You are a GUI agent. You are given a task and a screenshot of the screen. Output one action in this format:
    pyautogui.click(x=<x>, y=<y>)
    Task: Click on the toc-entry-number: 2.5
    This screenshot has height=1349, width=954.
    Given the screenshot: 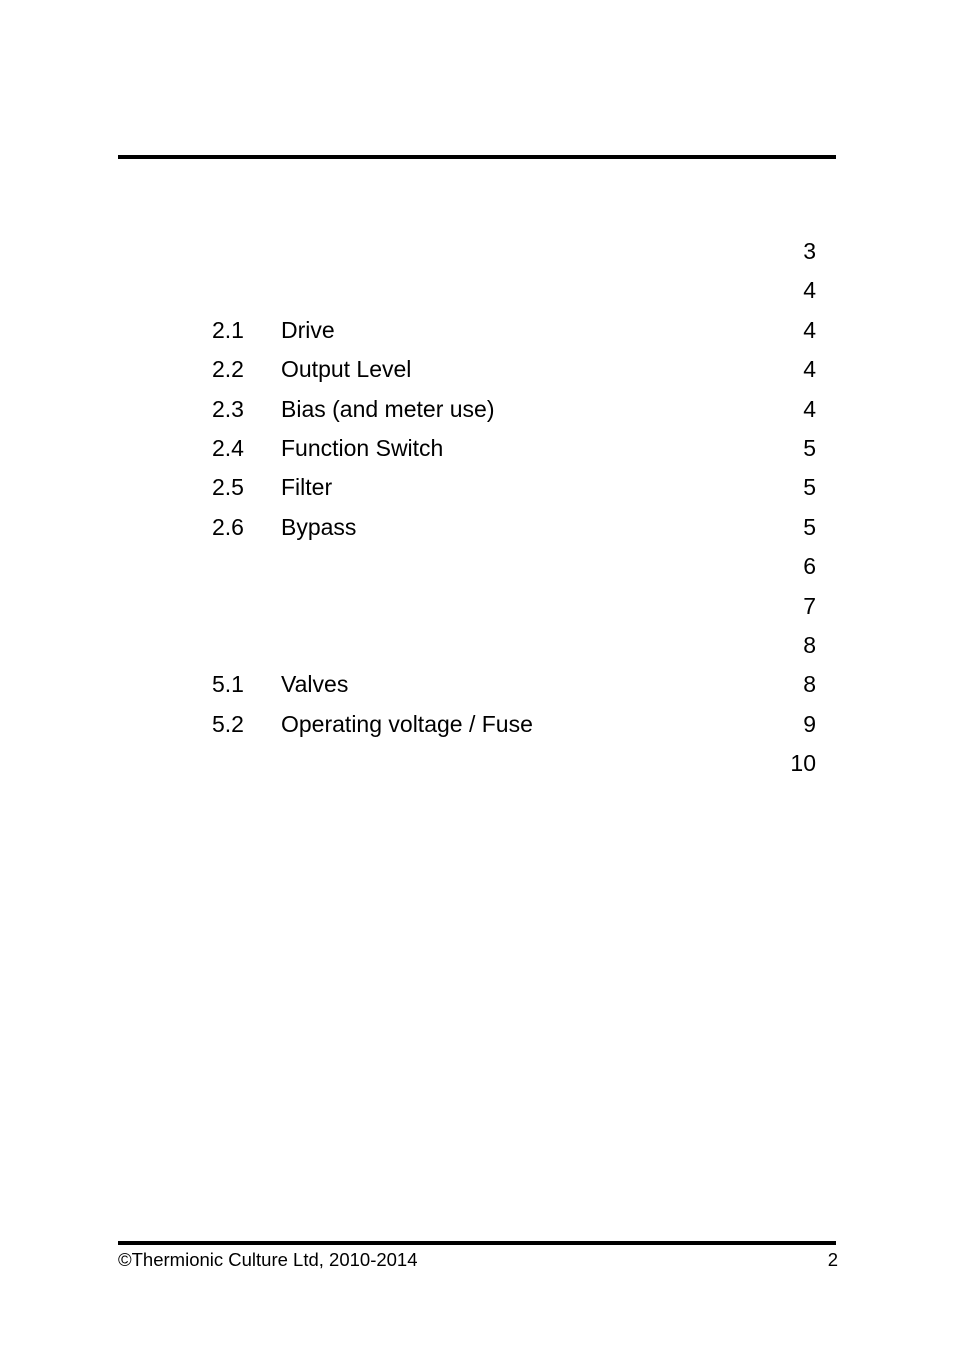 What is the action you would take?
    pyautogui.click(x=228, y=487)
    